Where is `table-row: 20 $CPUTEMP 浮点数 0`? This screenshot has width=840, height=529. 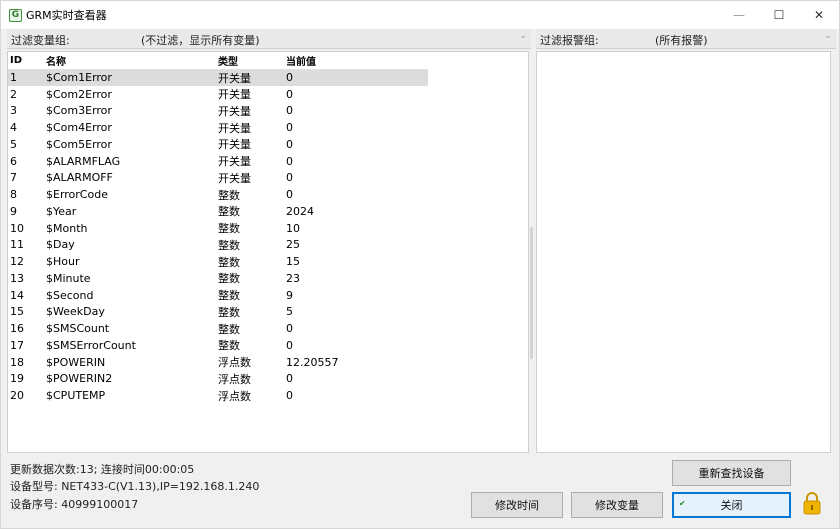
table-row: 20 $CPUTEMP 浮点数 0 is located at coordinates (218, 395).